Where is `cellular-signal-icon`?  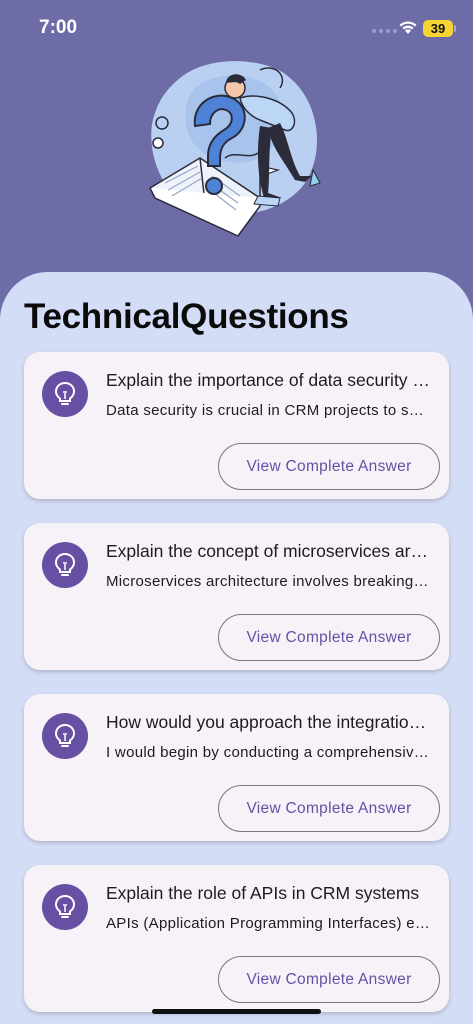 cellular-signal-icon is located at coordinates (384, 31).